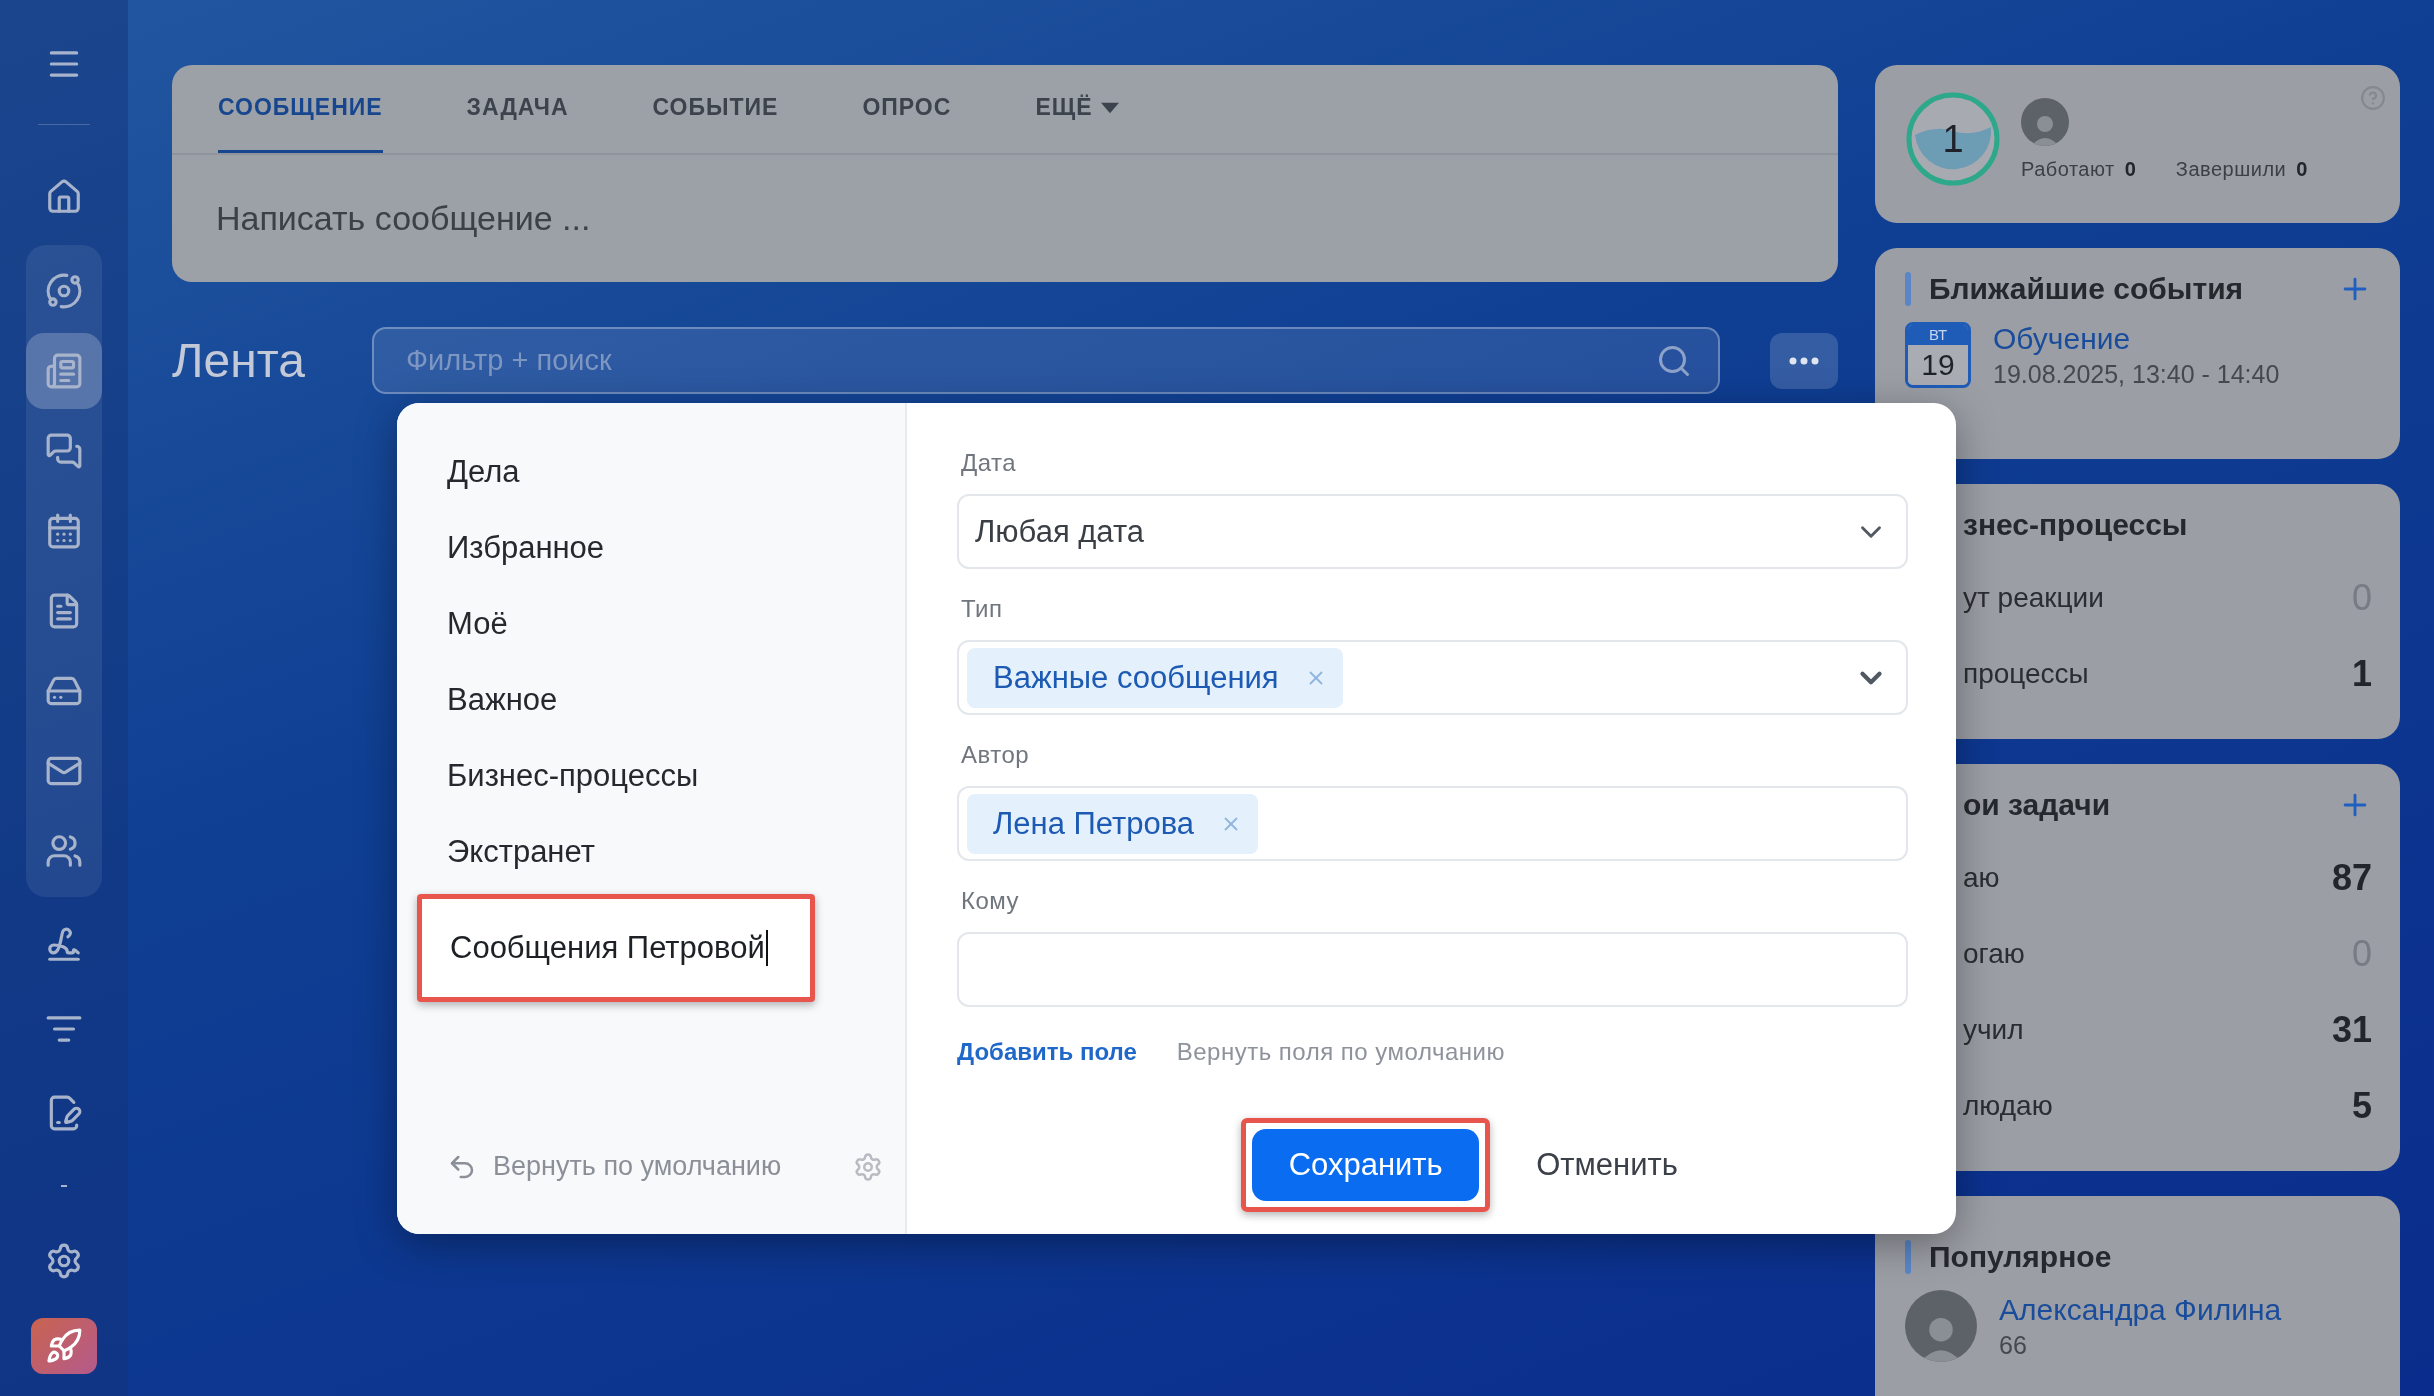 This screenshot has width=2434, height=1396. Describe the element at coordinates (1994, 954) in the screenshot. I see `row-label: огаю` at that location.